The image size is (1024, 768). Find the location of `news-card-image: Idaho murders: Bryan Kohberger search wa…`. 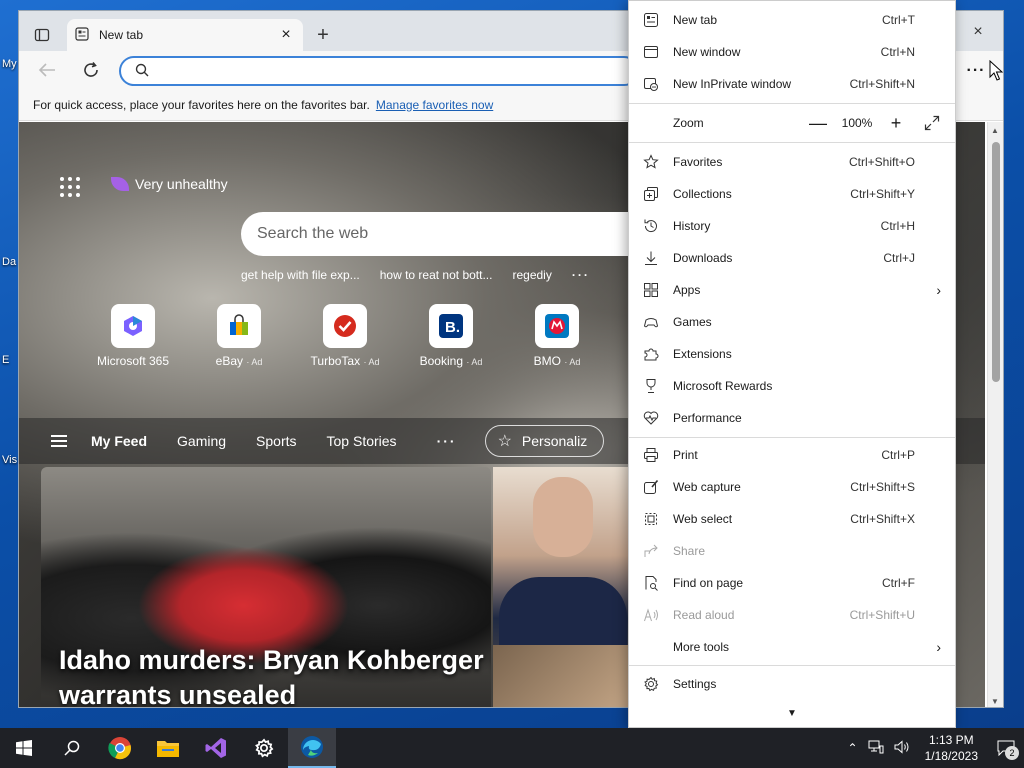

news-card-image: Idaho murders: Bryan Kohberger search wa… is located at coordinates (266, 587).